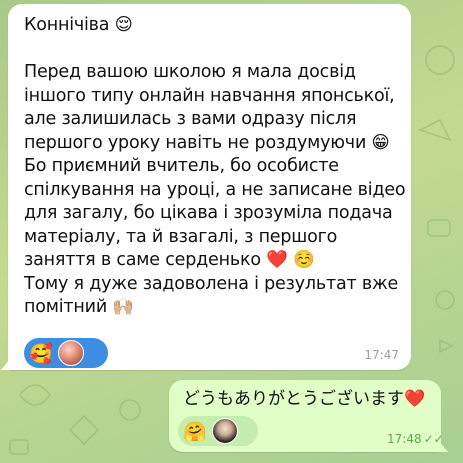  What do you see at coordinates (304, 399) in the screenshot?
I see `outgoing-message-text: どうもありがとうございます❤️` at bounding box center [304, 399].